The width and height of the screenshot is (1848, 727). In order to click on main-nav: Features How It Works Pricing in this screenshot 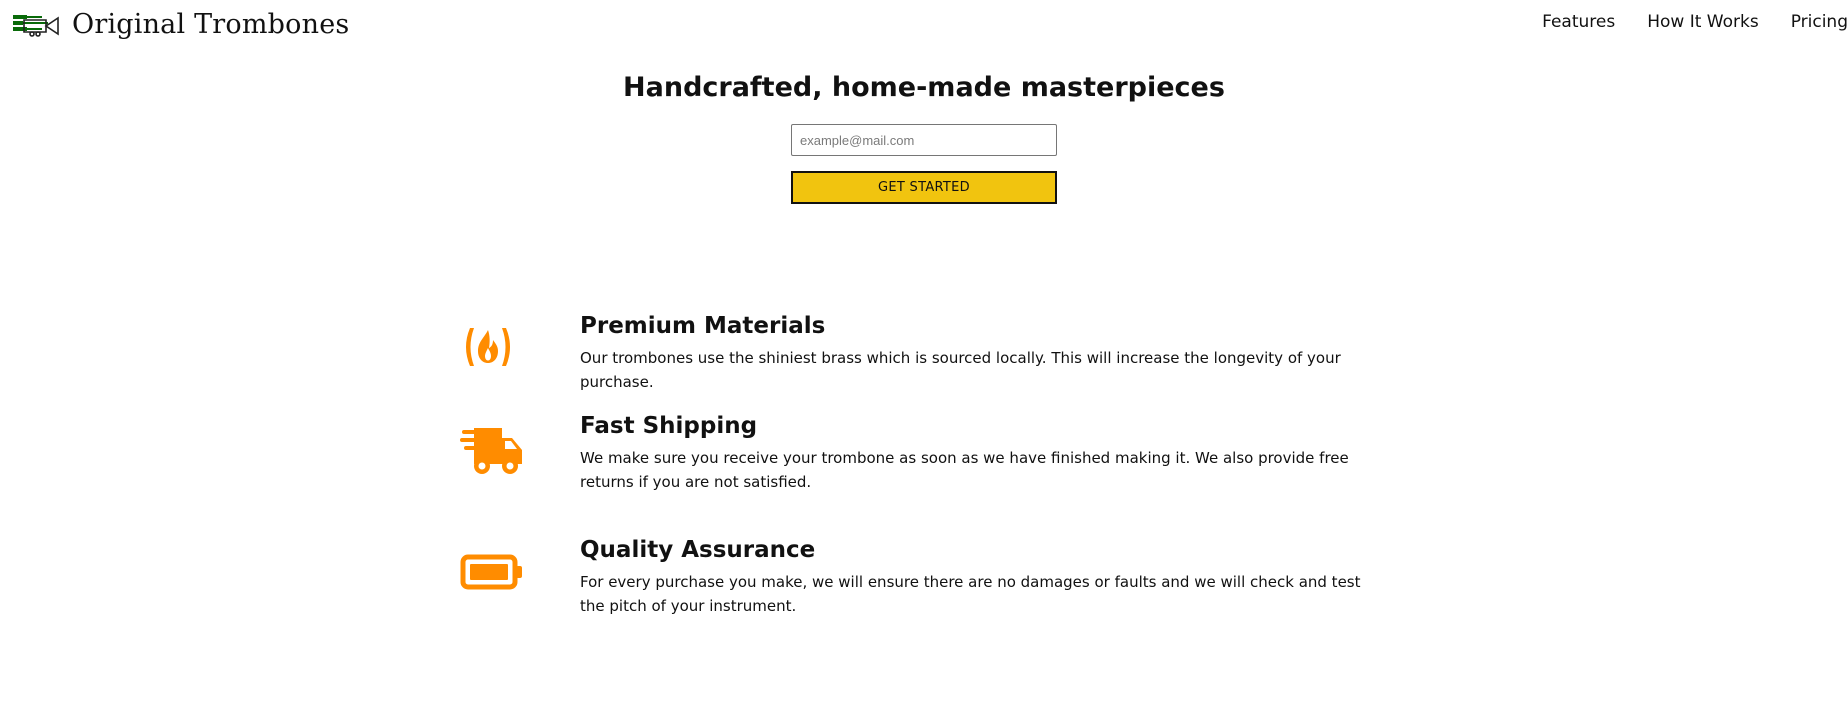, I will do `click(1679, 22)`.